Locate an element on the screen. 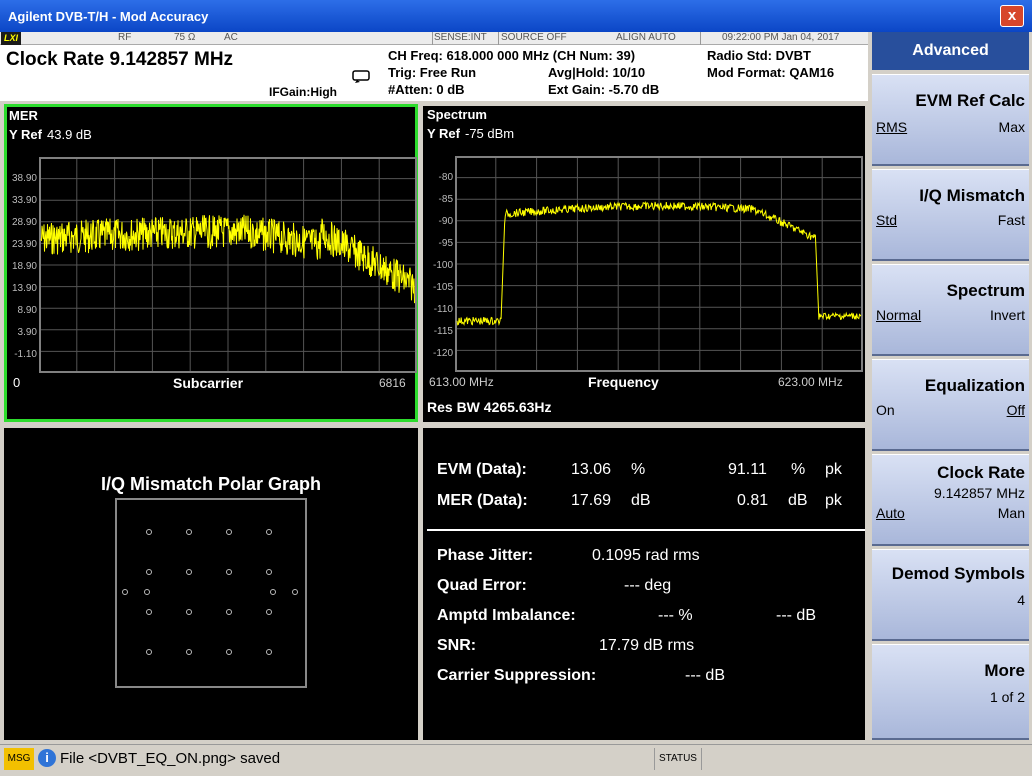 This screenshot has height=776, width=1032. equalization-opt-off: Off is located at coordinates (1015, 410).